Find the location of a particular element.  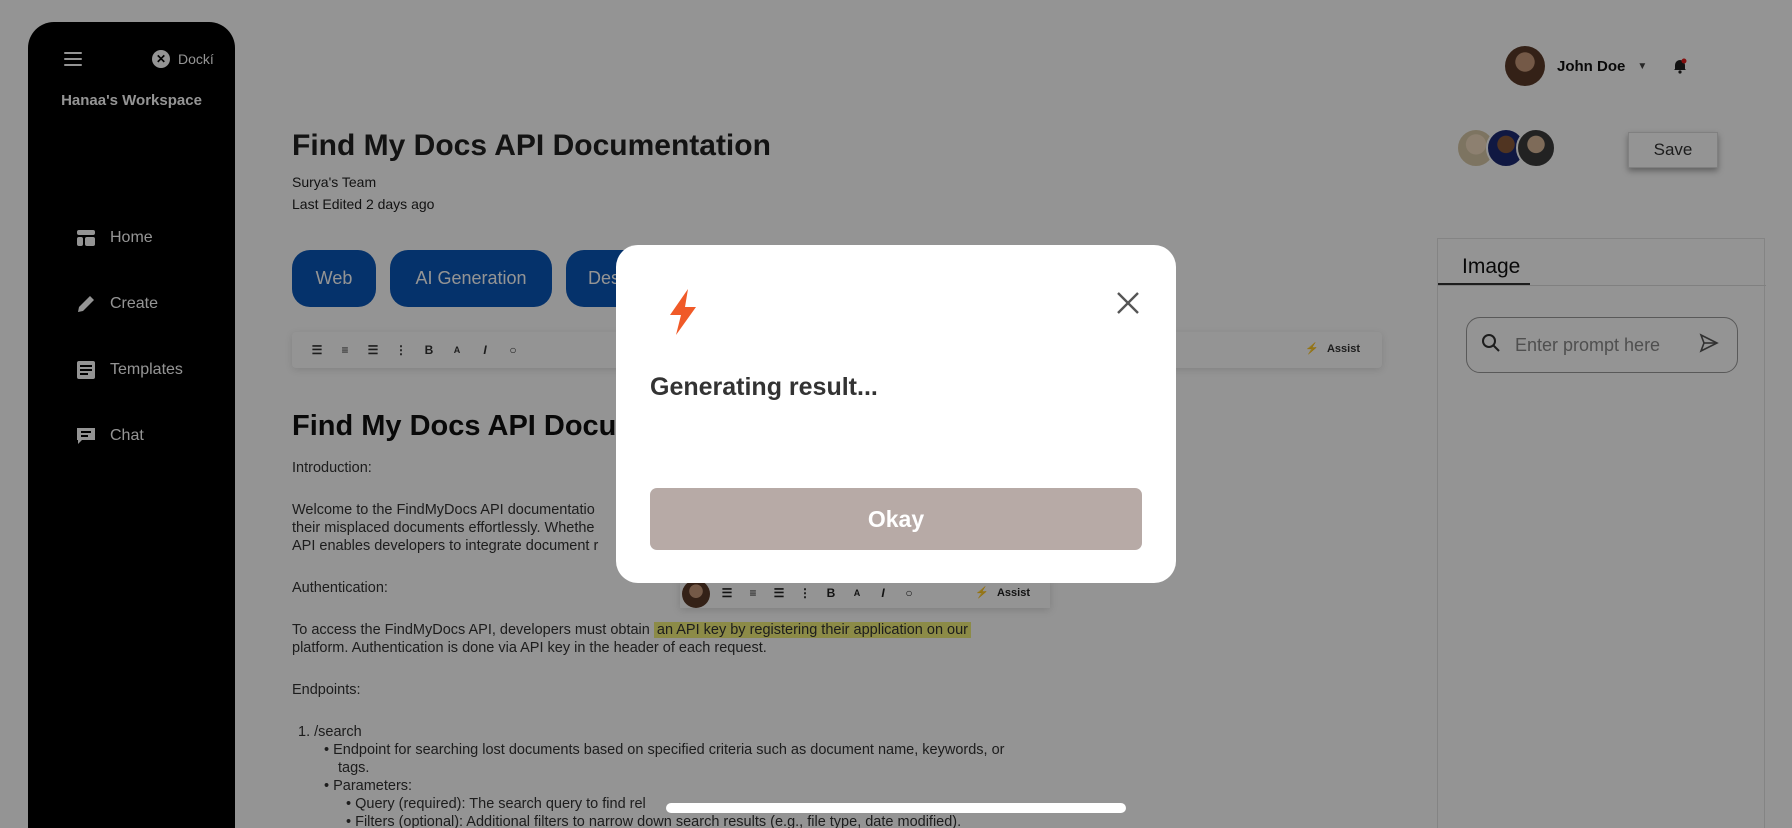

horizontal-scrollbar is located at coordinates (896, 808).